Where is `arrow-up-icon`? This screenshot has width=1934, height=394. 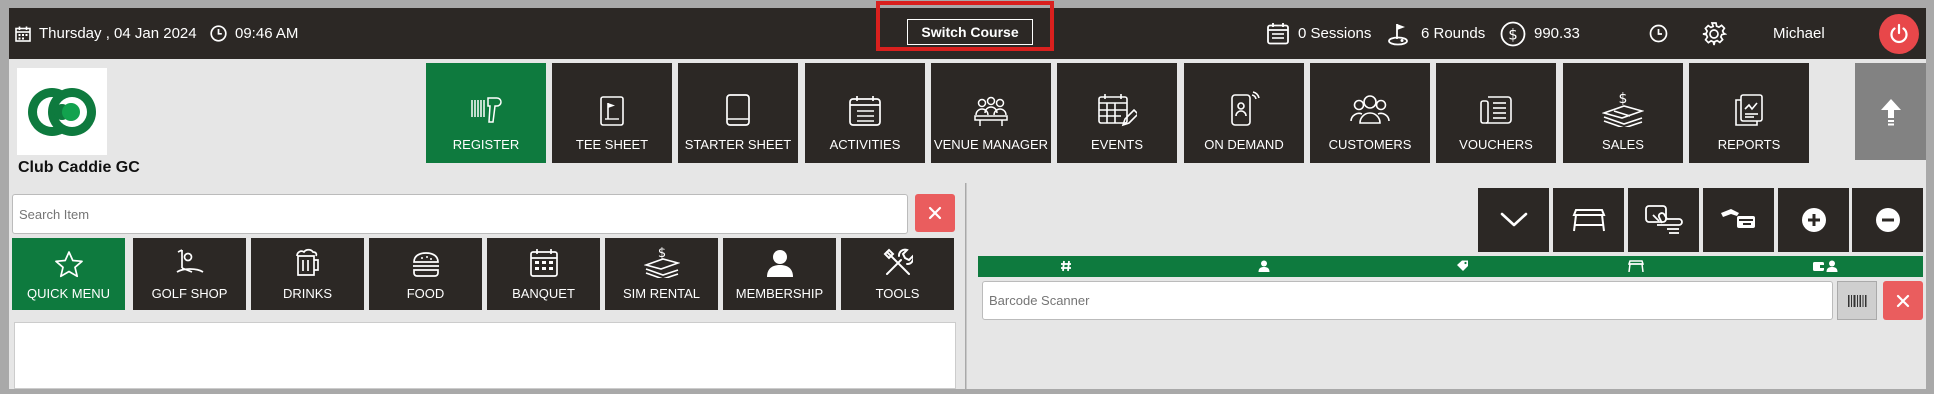 arrow-up-icon is located at coordinates (1890, 111).